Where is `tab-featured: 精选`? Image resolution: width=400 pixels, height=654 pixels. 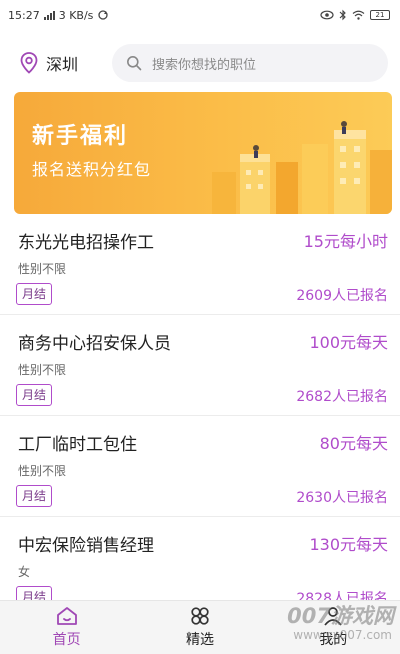
tab-featured: 精选 is located at coordinates (199, 627).